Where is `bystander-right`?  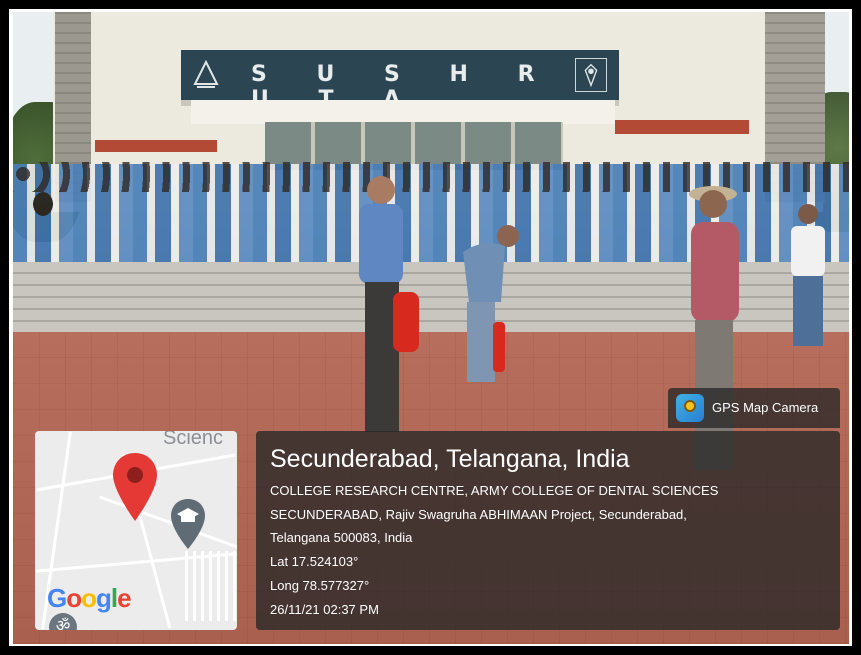
bystander-right is located at coordinates (808, 275).